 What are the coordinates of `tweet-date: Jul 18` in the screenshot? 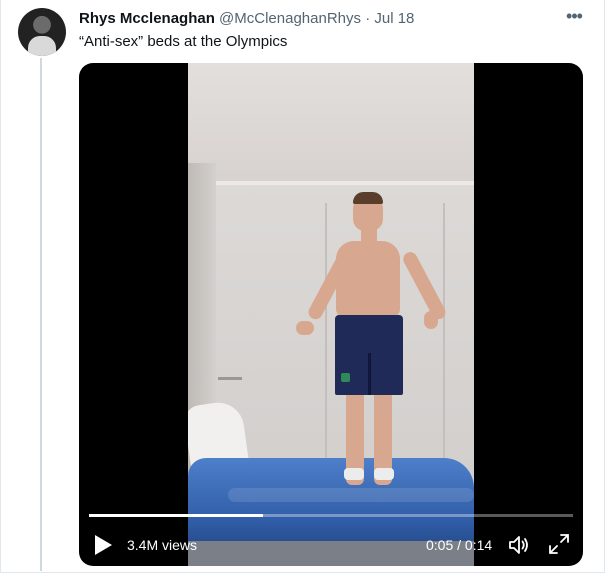 It's located at (394, 18).